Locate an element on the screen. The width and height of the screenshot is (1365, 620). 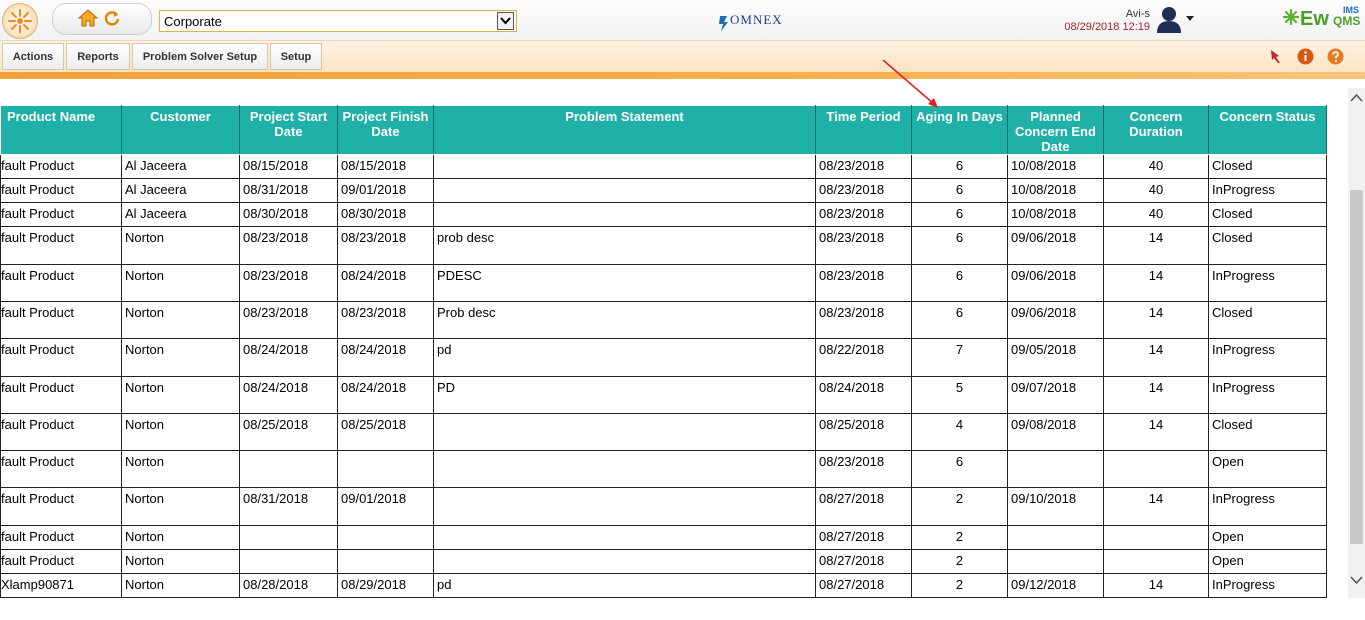
column-header: Product Name is located at coordinates (61, 130).